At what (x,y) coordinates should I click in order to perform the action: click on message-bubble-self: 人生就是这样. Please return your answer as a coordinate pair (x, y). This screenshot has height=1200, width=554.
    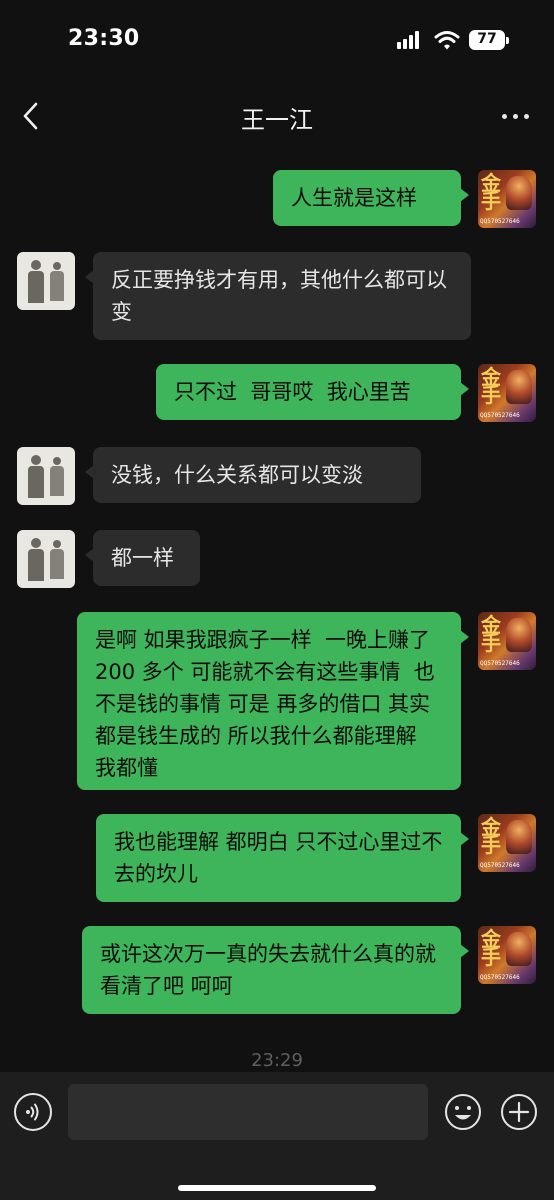
    Looking at the image, I should click on (371, 198).